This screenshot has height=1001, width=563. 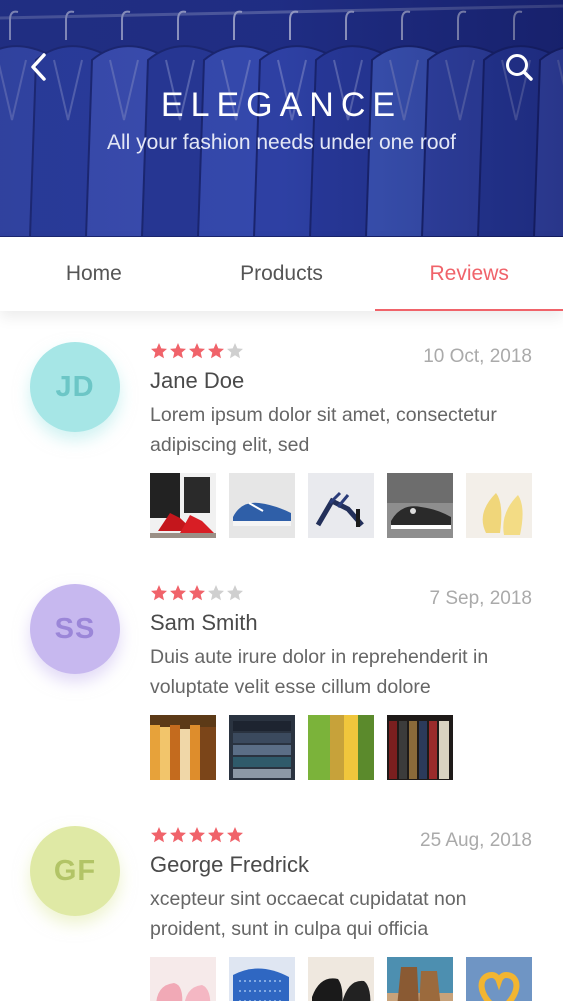 What do you see at coordinates (183, 505) in the screenshot?
I see `red-heels-photo` at bounding box center [183, 505].